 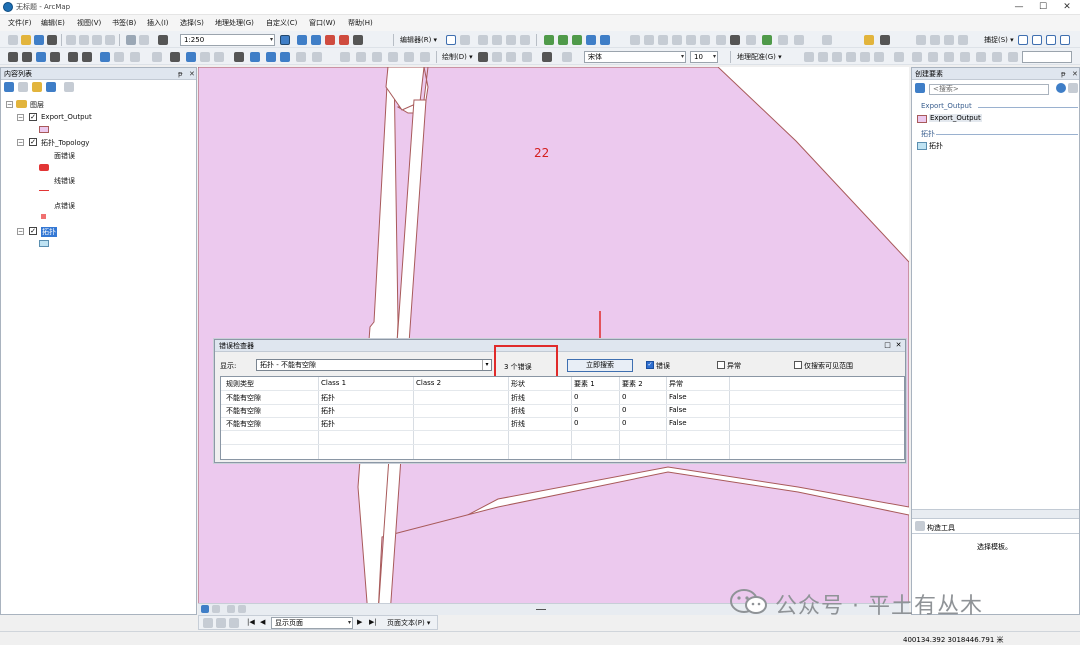 I want to click on zoom-whole-page-icon, so click(x=208, y=623).